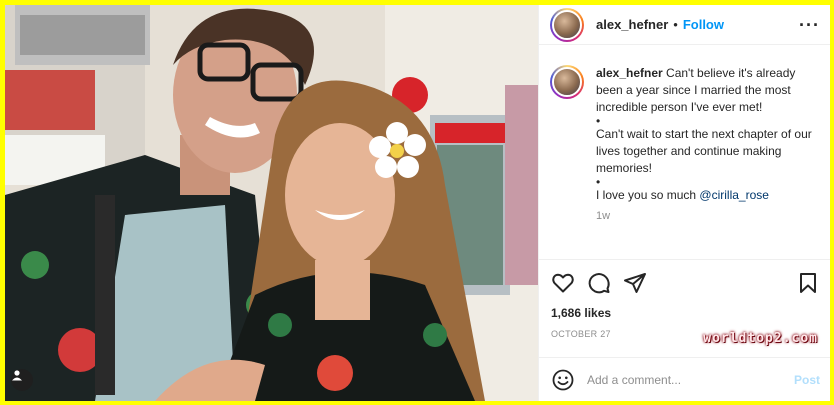  I want to click on avatar, so click(567, 24).